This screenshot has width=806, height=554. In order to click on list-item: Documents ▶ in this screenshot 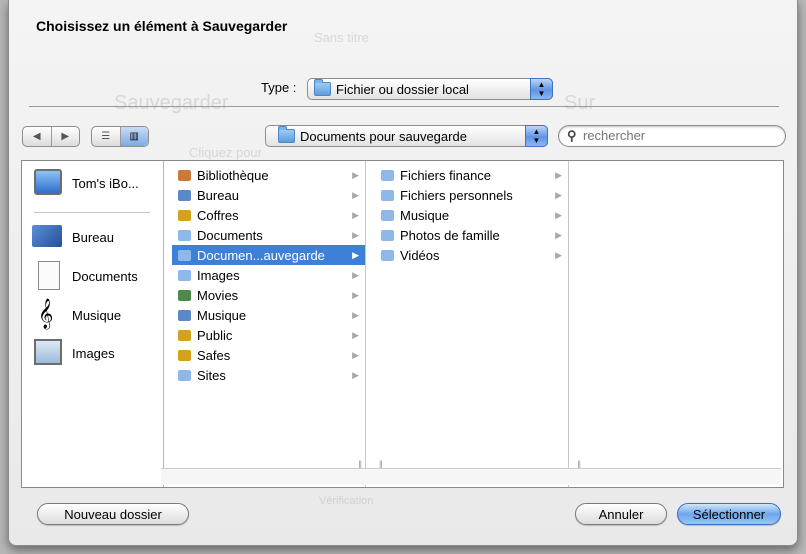, I will do `click(268, 235)`.